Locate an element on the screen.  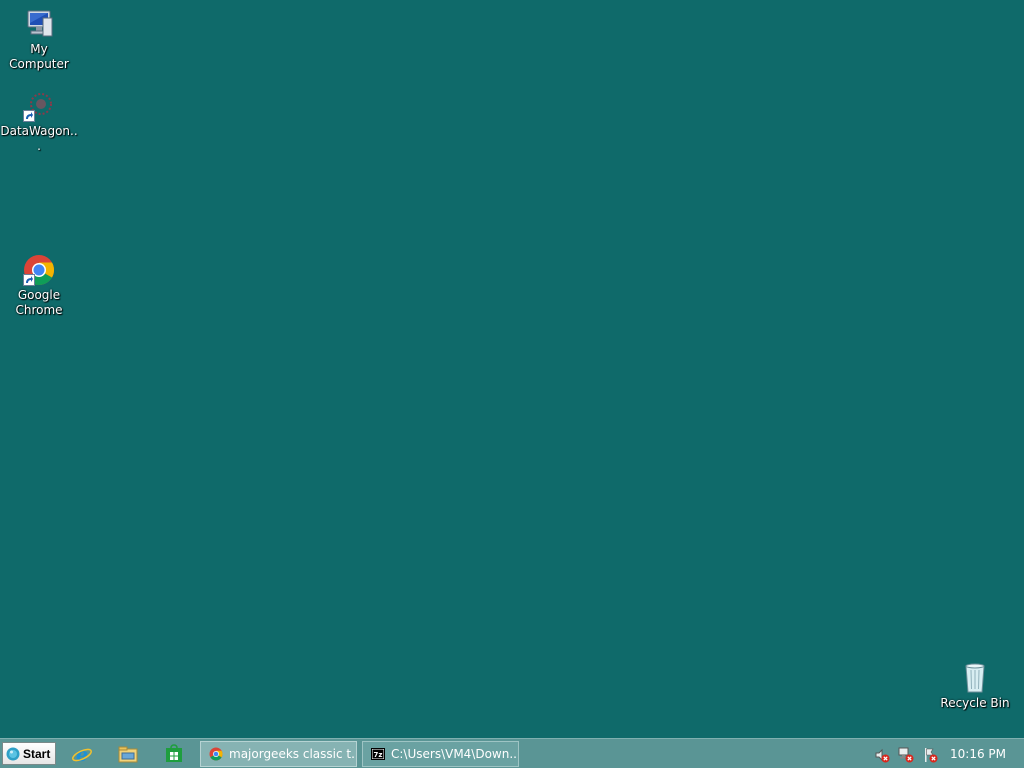
7zip-icon: 7z is located at coordinates (378, 754).